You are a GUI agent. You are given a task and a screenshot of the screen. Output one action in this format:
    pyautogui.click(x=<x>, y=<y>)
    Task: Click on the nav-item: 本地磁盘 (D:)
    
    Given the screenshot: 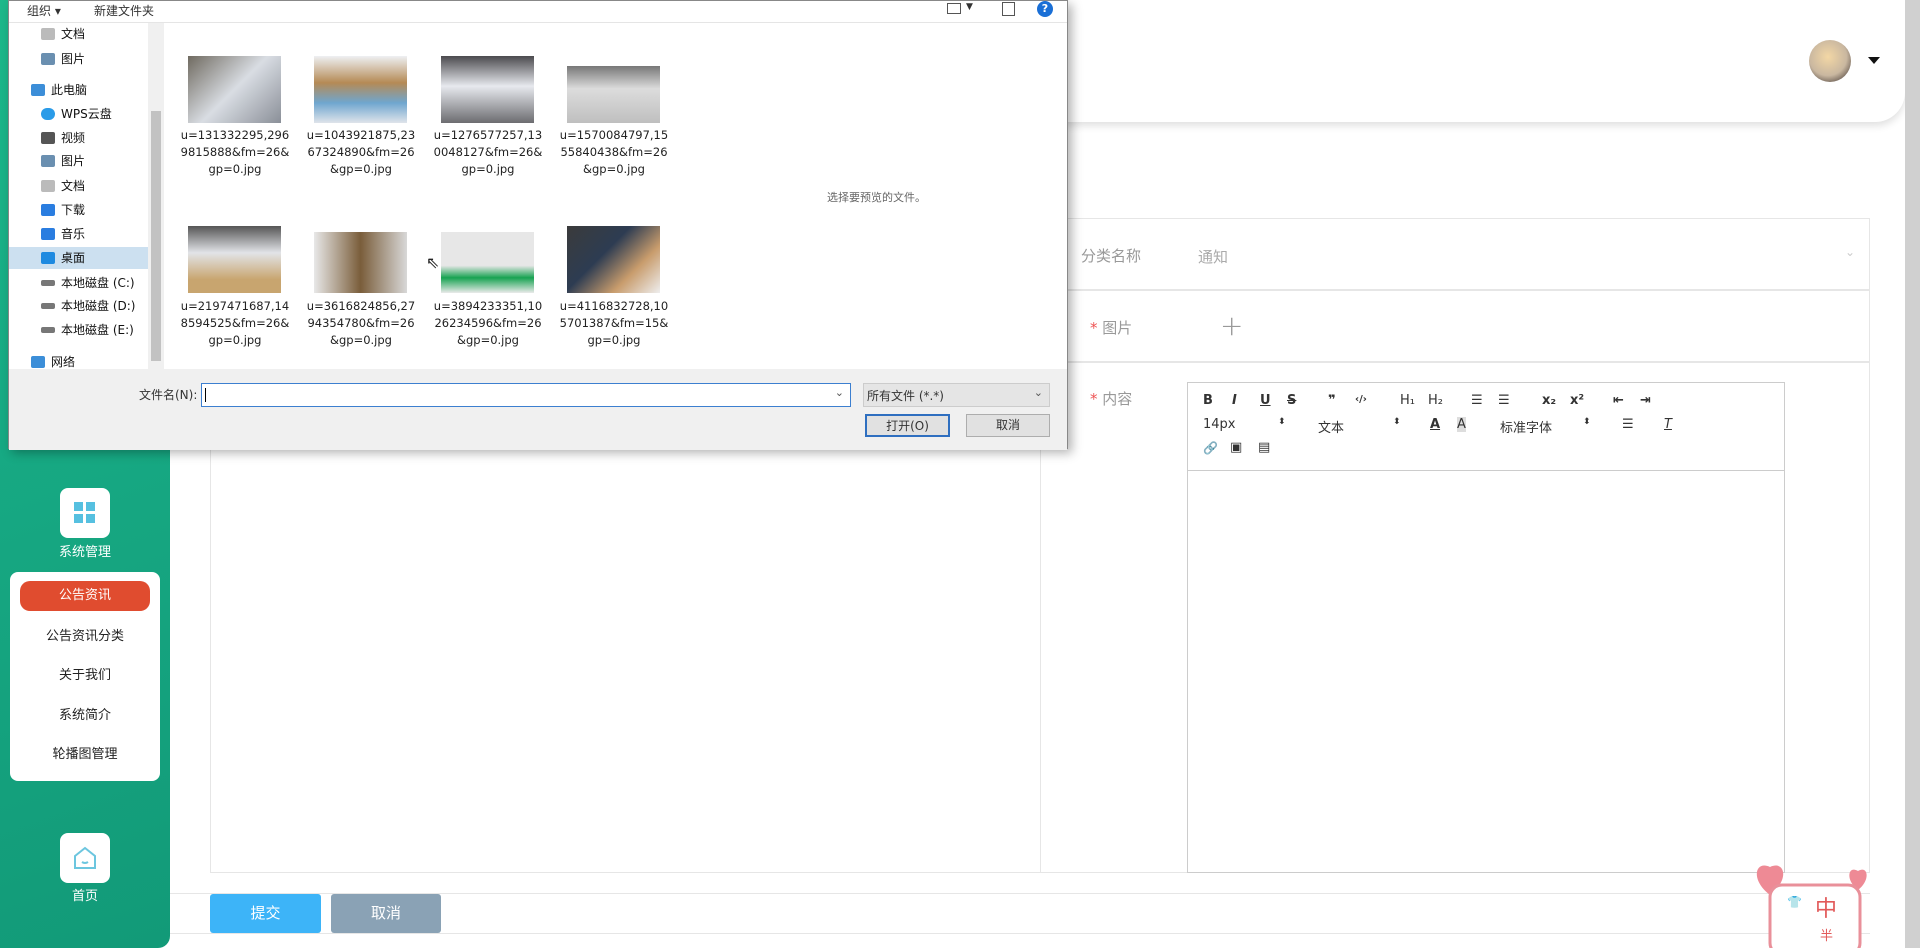 What is the action you would take?
    pyautogui.click(x=78, y=306)
    